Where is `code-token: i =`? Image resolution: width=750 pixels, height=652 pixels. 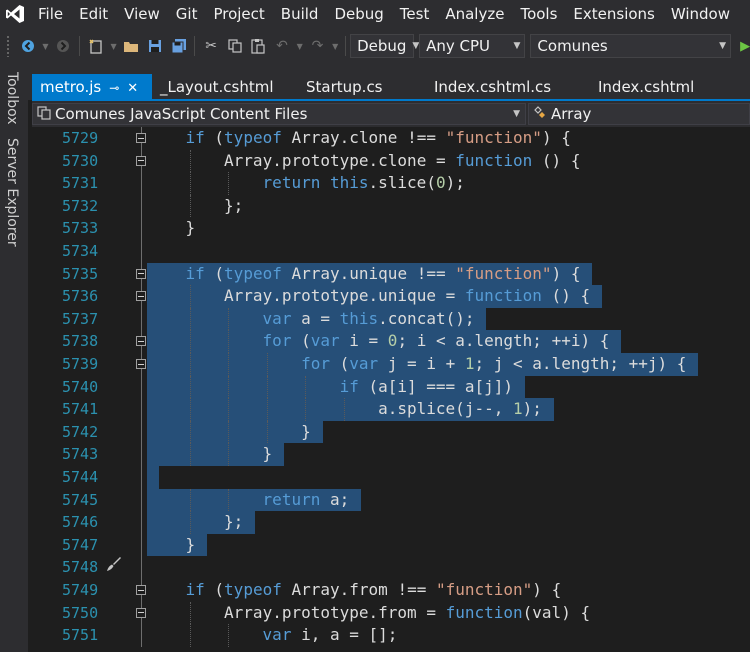
code-token: i = is located at coordinates (363, 341).